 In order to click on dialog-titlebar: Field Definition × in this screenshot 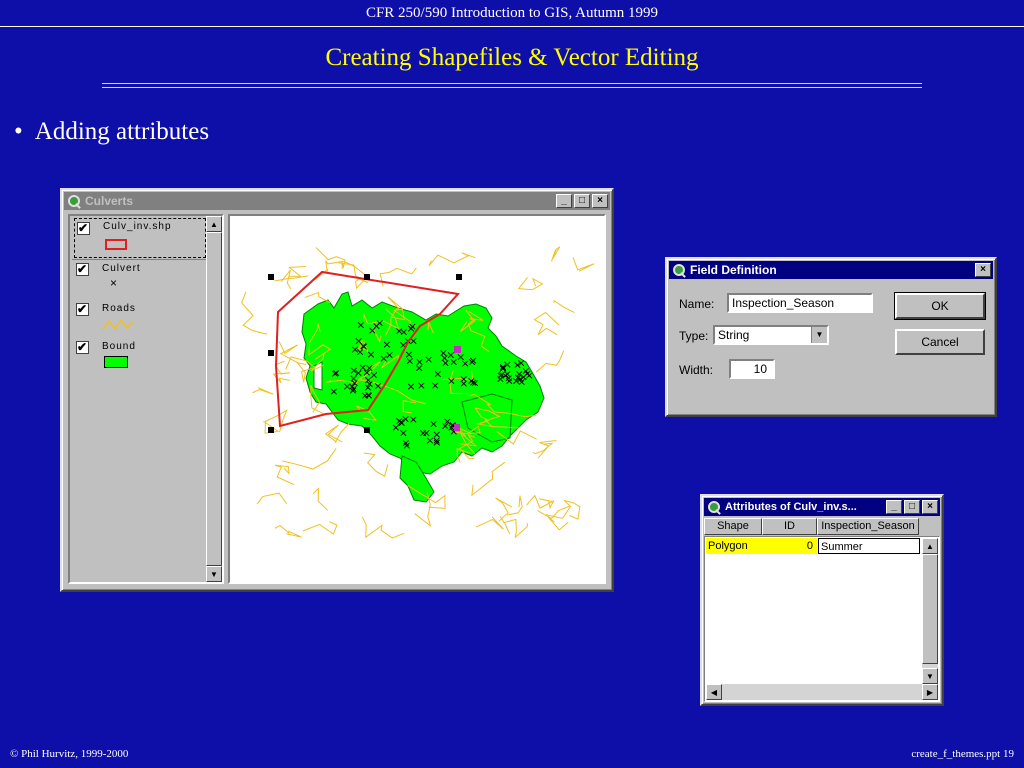, I will do `click(831, 270)`.